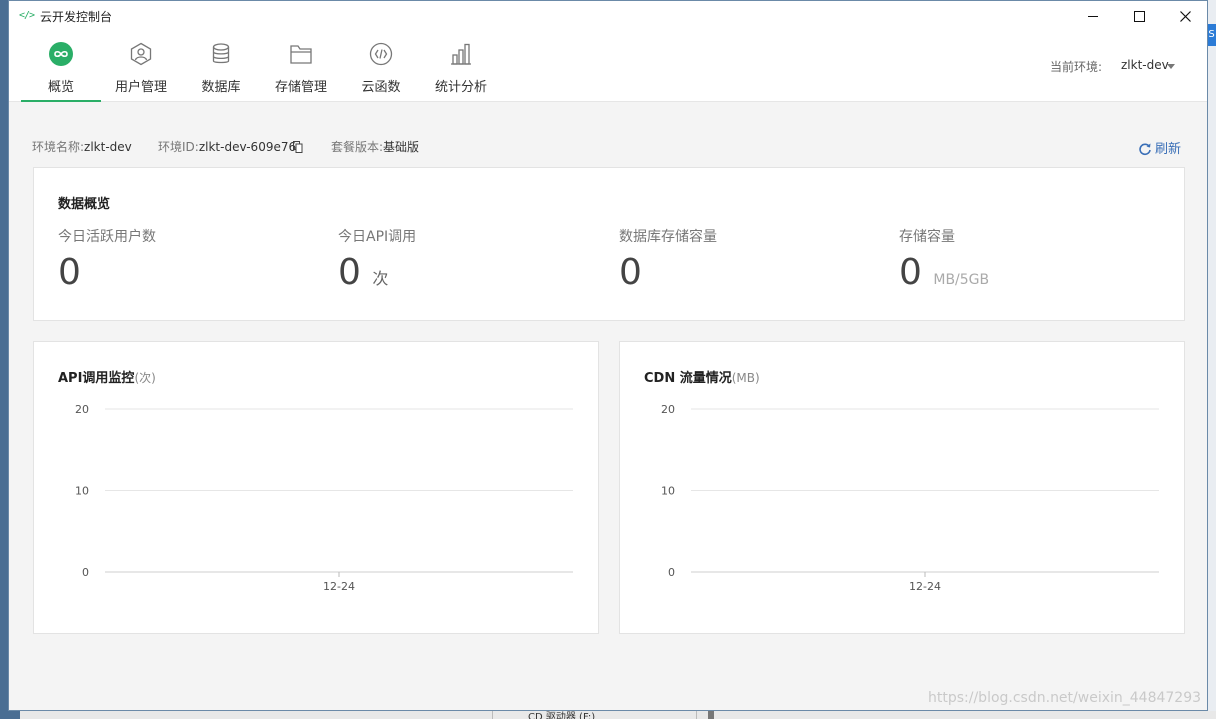  Describe the element at coordinates (1211, 359) in the screenshot. I see `desktop-background-strip` at that location.